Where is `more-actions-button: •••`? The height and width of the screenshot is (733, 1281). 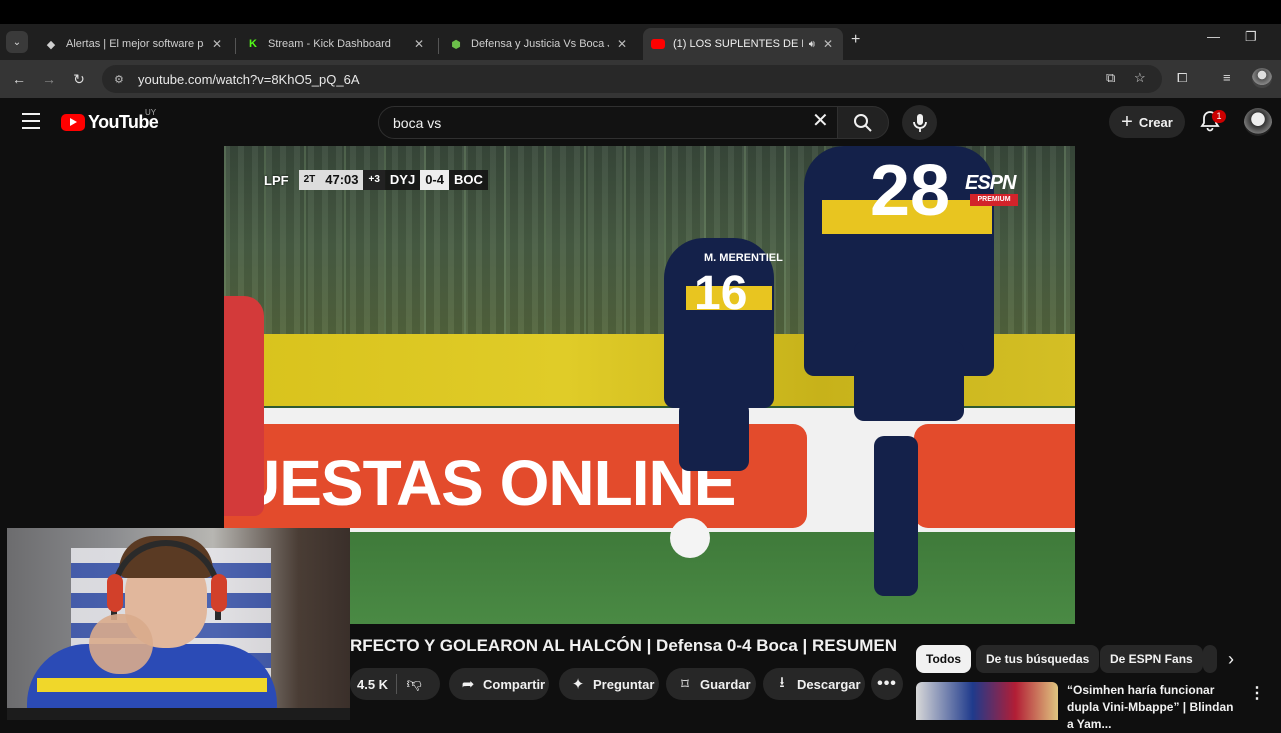 more-actions-button: ••• is located at coordinates (887, 684).